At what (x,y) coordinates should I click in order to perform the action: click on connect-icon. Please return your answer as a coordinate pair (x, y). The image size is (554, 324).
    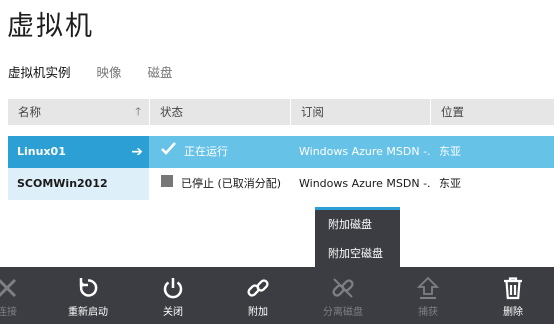
    Looking at the image, I should click on (21, 288).